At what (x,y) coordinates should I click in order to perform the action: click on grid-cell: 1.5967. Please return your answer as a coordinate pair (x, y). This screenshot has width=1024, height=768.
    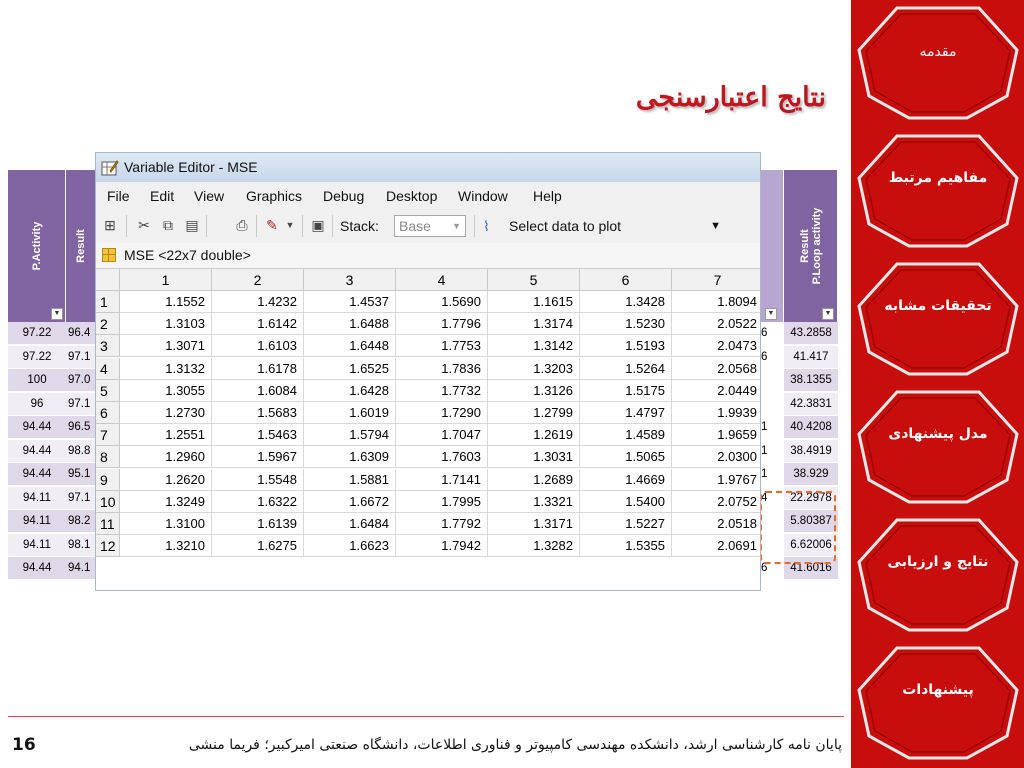
    Looking at the image, I should click on (258, 457).